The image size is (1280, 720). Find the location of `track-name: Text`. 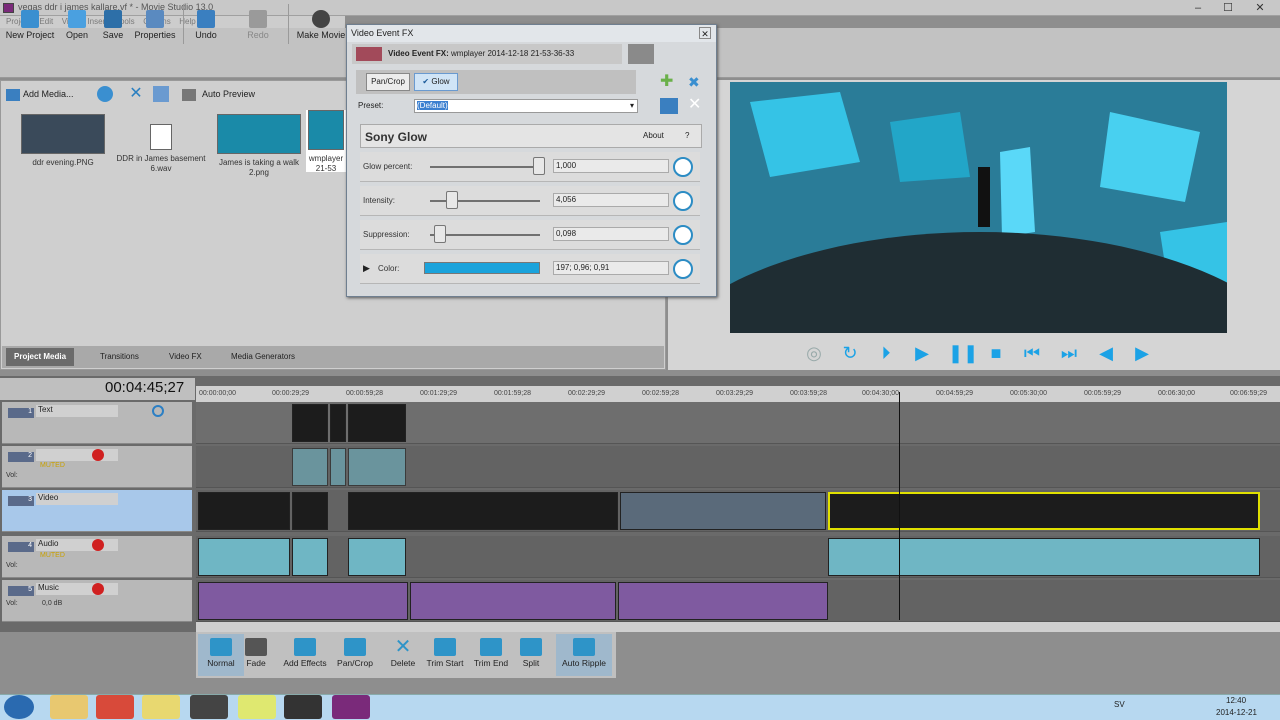

track-name: Text is located at coordinates (77, 411).